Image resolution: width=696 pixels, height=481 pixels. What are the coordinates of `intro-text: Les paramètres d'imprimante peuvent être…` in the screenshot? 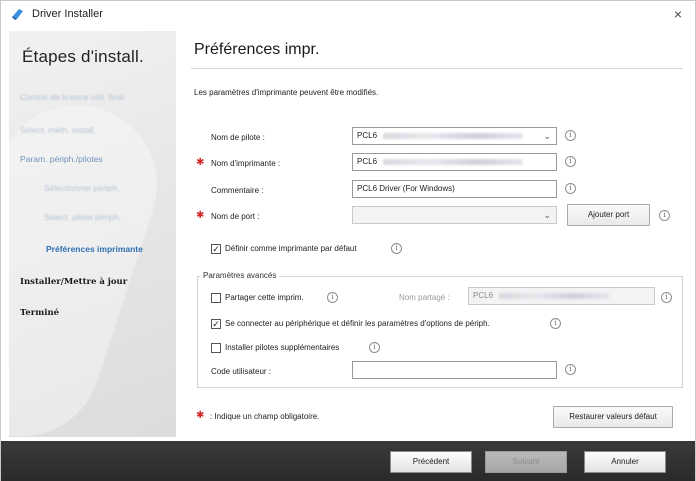 It's located at (286, 92).